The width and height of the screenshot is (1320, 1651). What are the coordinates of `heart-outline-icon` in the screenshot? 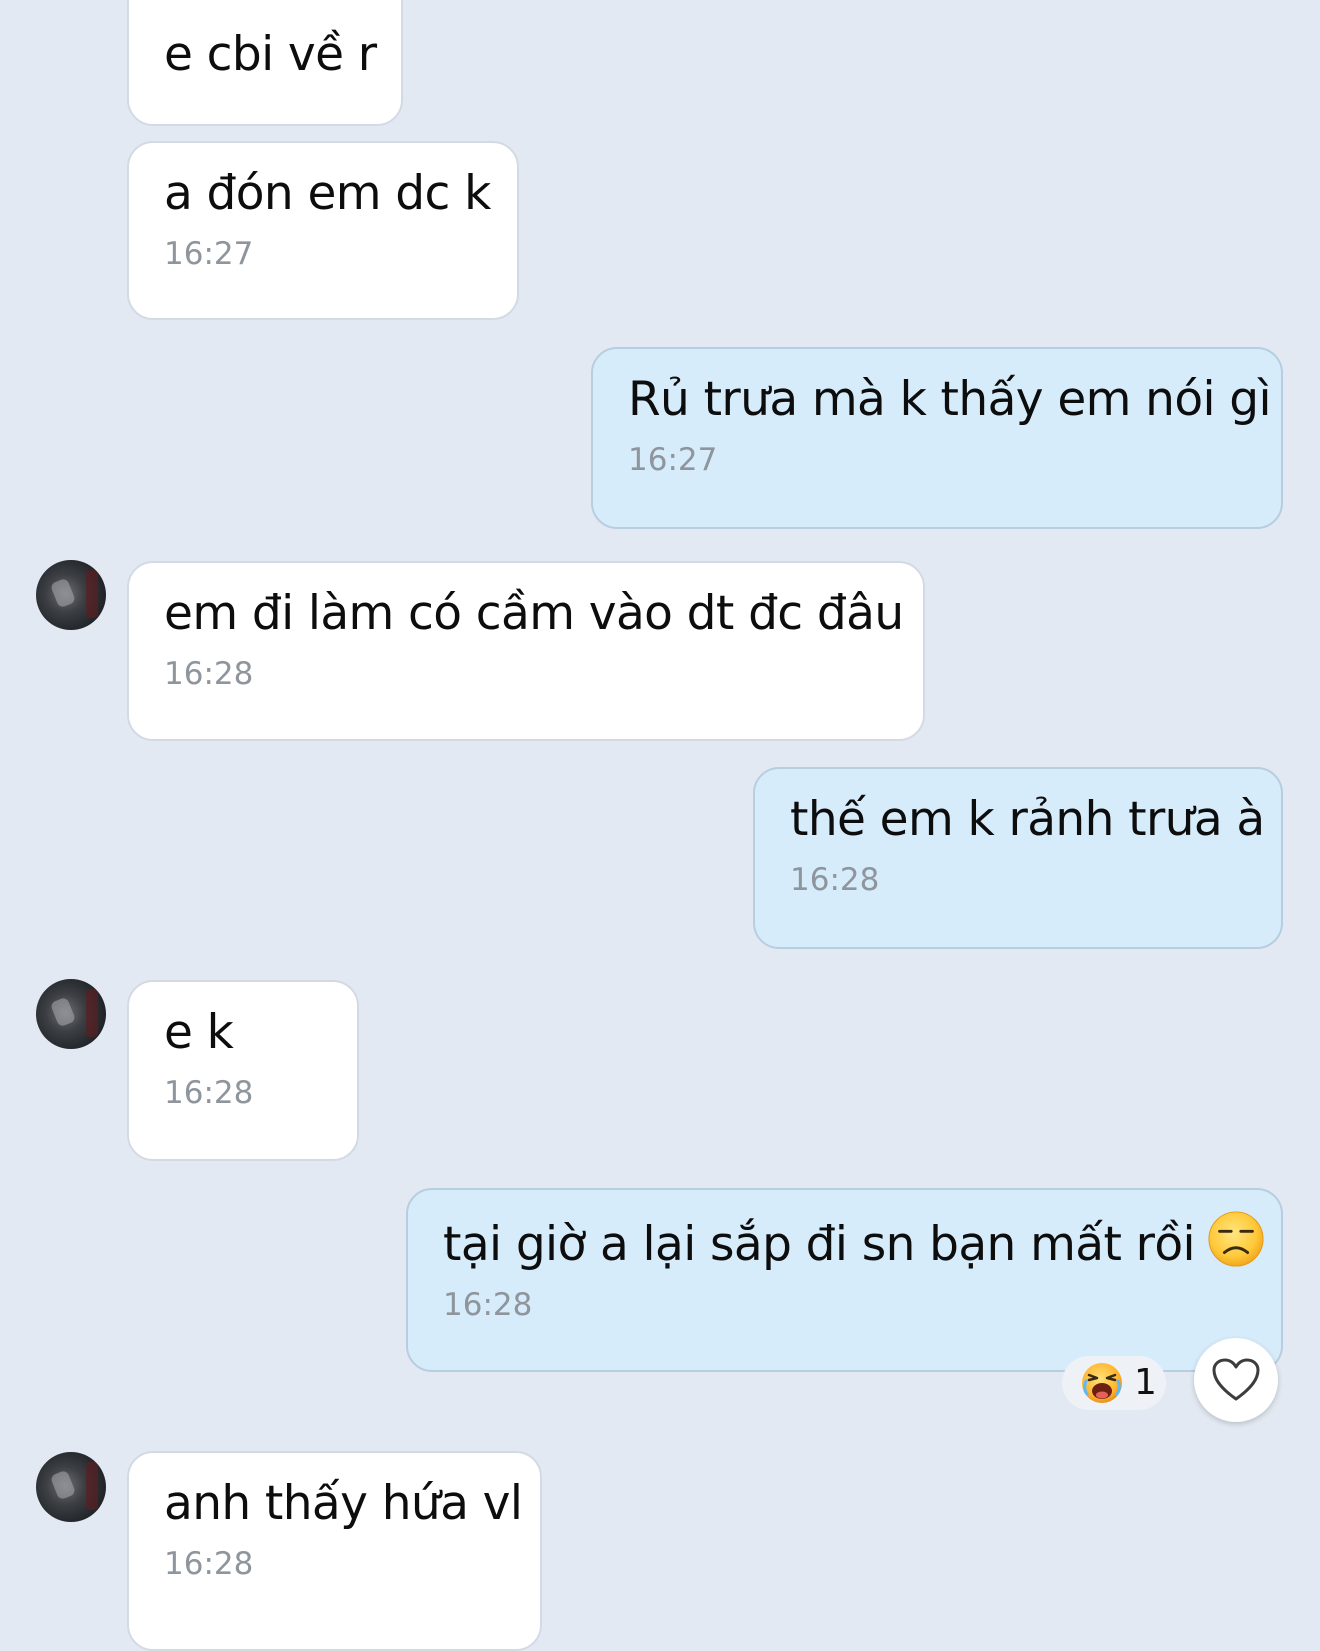 It's located at (1236, 1379).